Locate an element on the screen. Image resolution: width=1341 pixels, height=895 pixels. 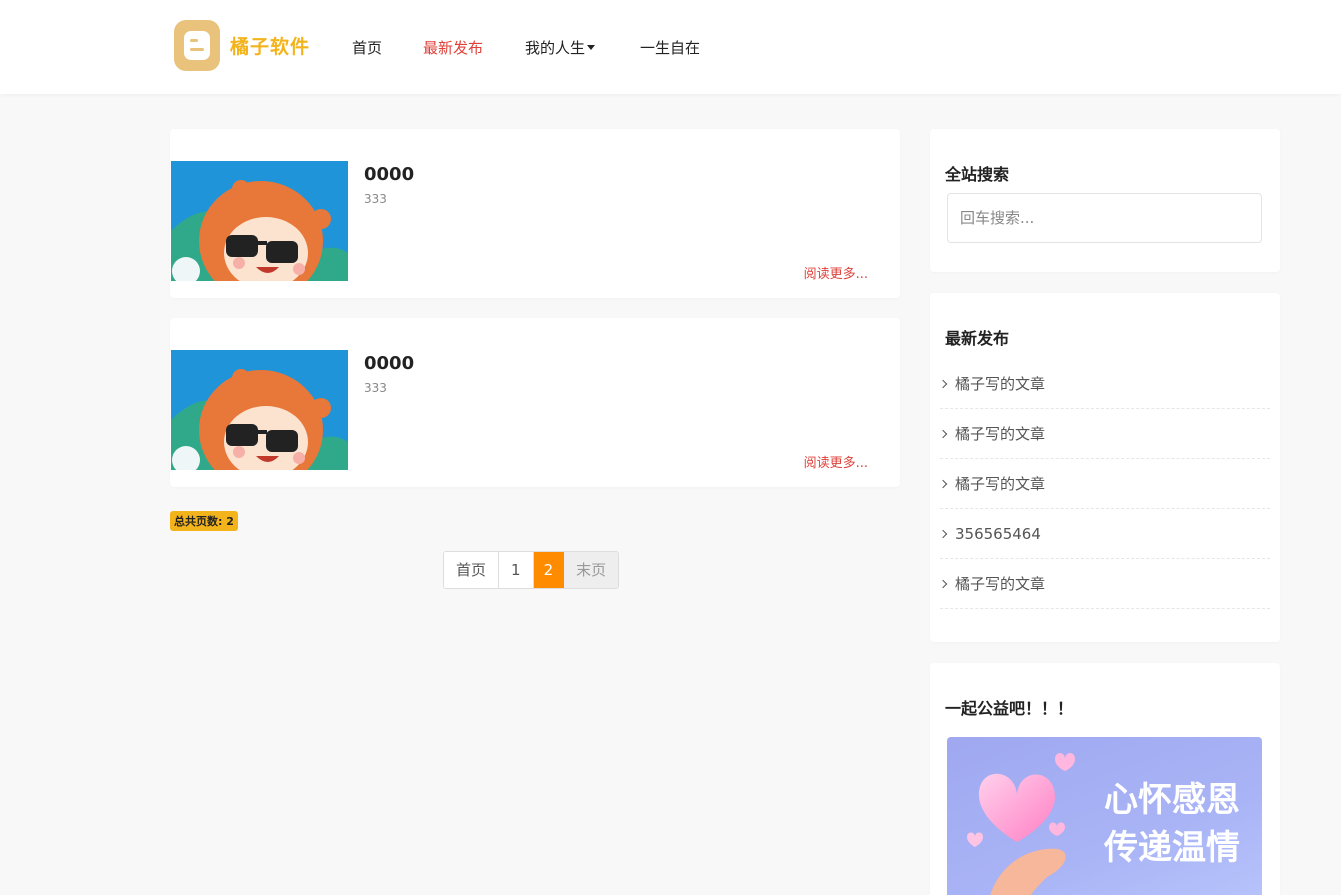
page-last: 末页 is located at coordinates (591, 570).